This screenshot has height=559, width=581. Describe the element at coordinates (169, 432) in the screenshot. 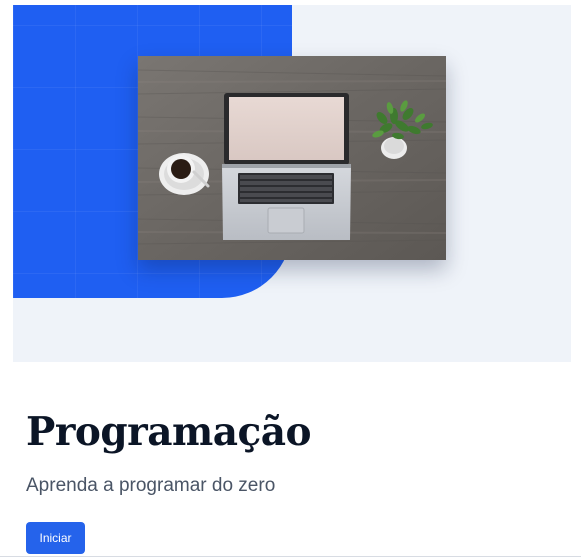

I see `course-title: Programação` at that location.